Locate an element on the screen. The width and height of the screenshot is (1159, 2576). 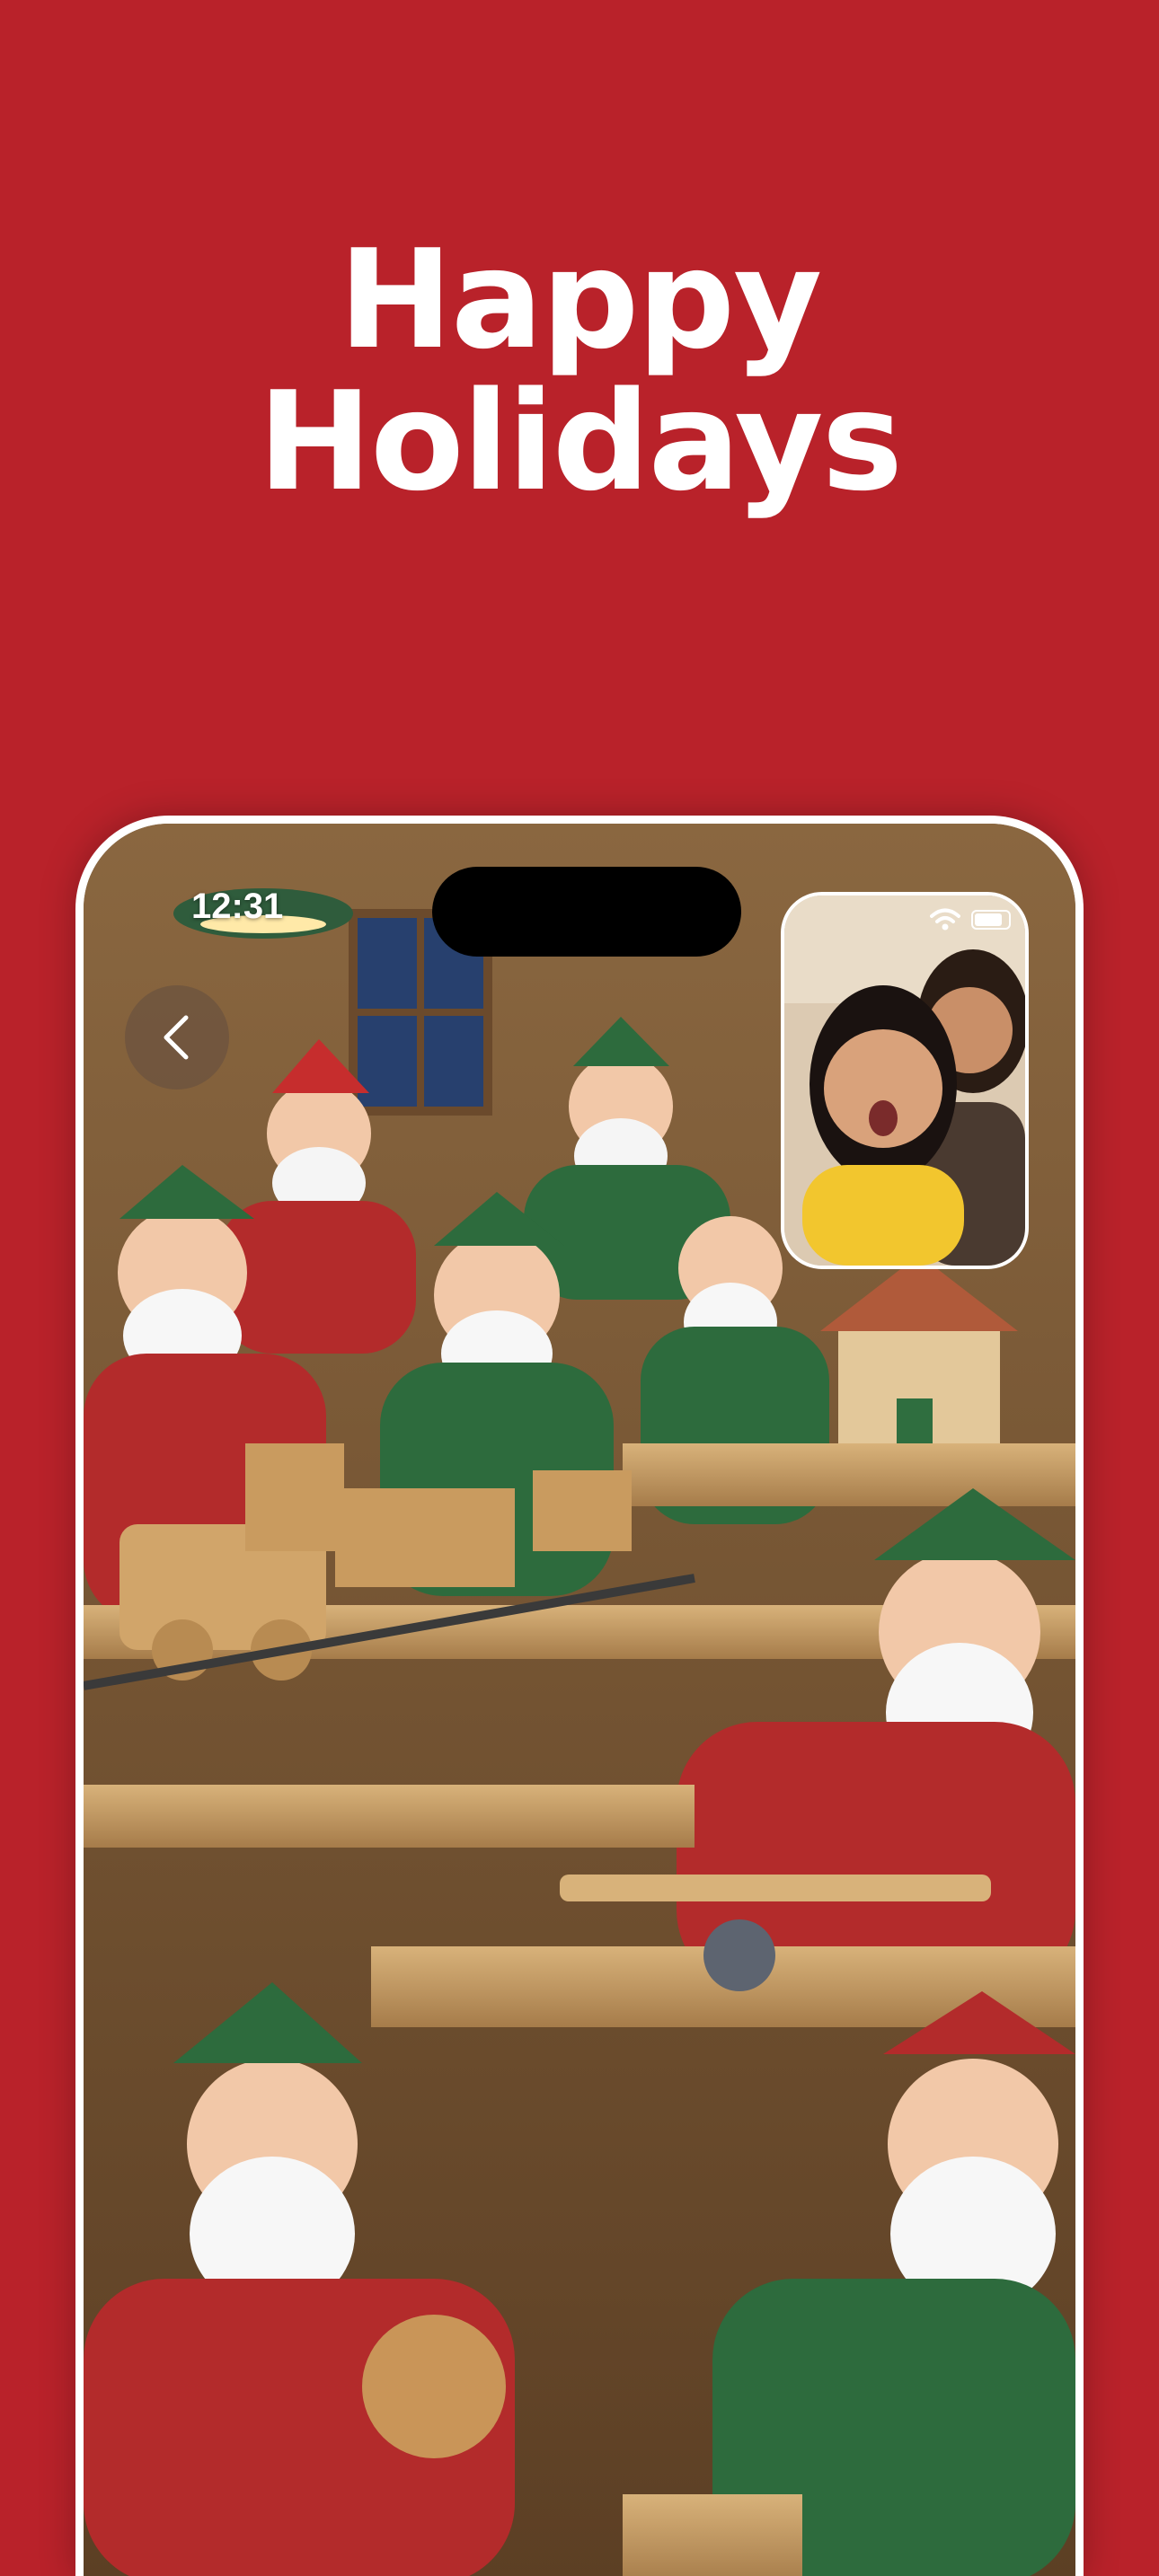
back-button is located at coordinates (177, 1037).